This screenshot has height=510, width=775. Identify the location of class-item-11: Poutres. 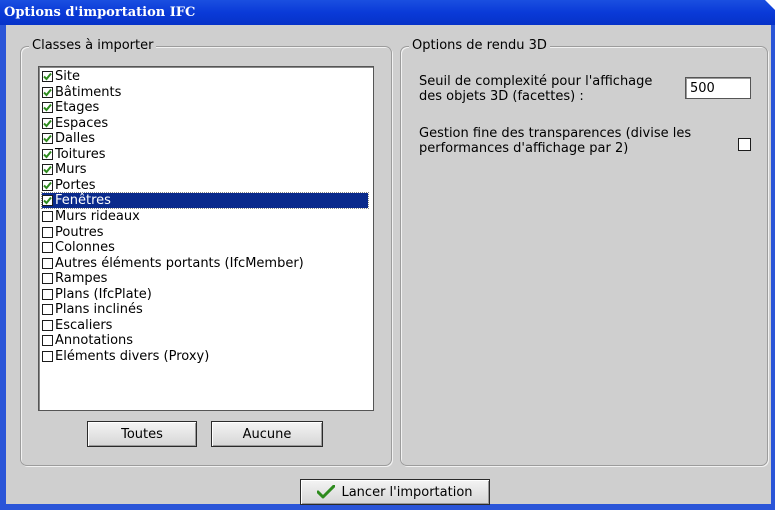
(205, 232).